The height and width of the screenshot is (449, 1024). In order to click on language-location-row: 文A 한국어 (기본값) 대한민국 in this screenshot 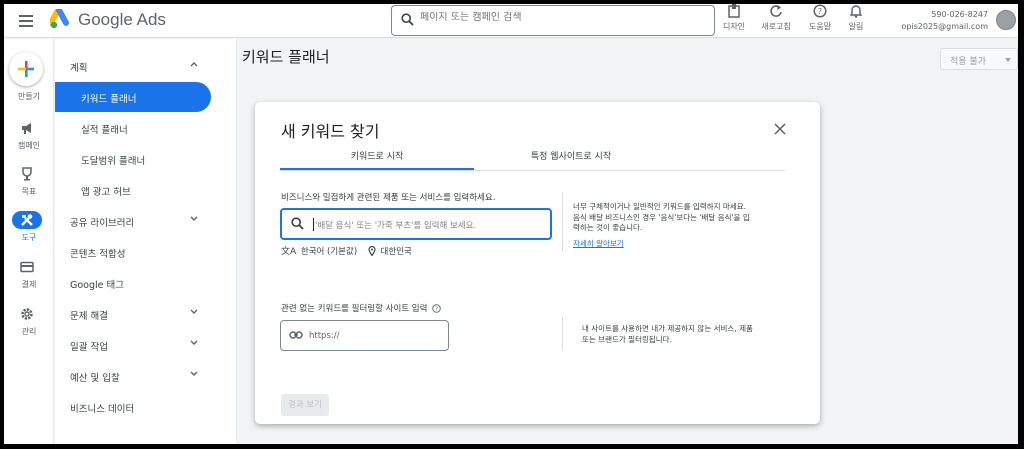, I will do `click(346, 250)`.